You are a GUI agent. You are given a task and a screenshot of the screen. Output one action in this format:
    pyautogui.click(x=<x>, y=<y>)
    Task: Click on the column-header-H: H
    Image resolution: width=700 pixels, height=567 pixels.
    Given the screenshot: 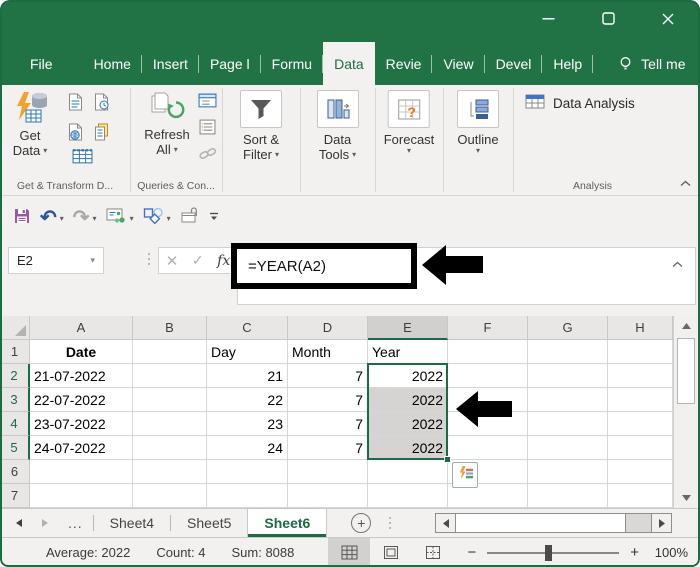 What is the action you would take?
    pyautogui.click(x=640, y=328)
    